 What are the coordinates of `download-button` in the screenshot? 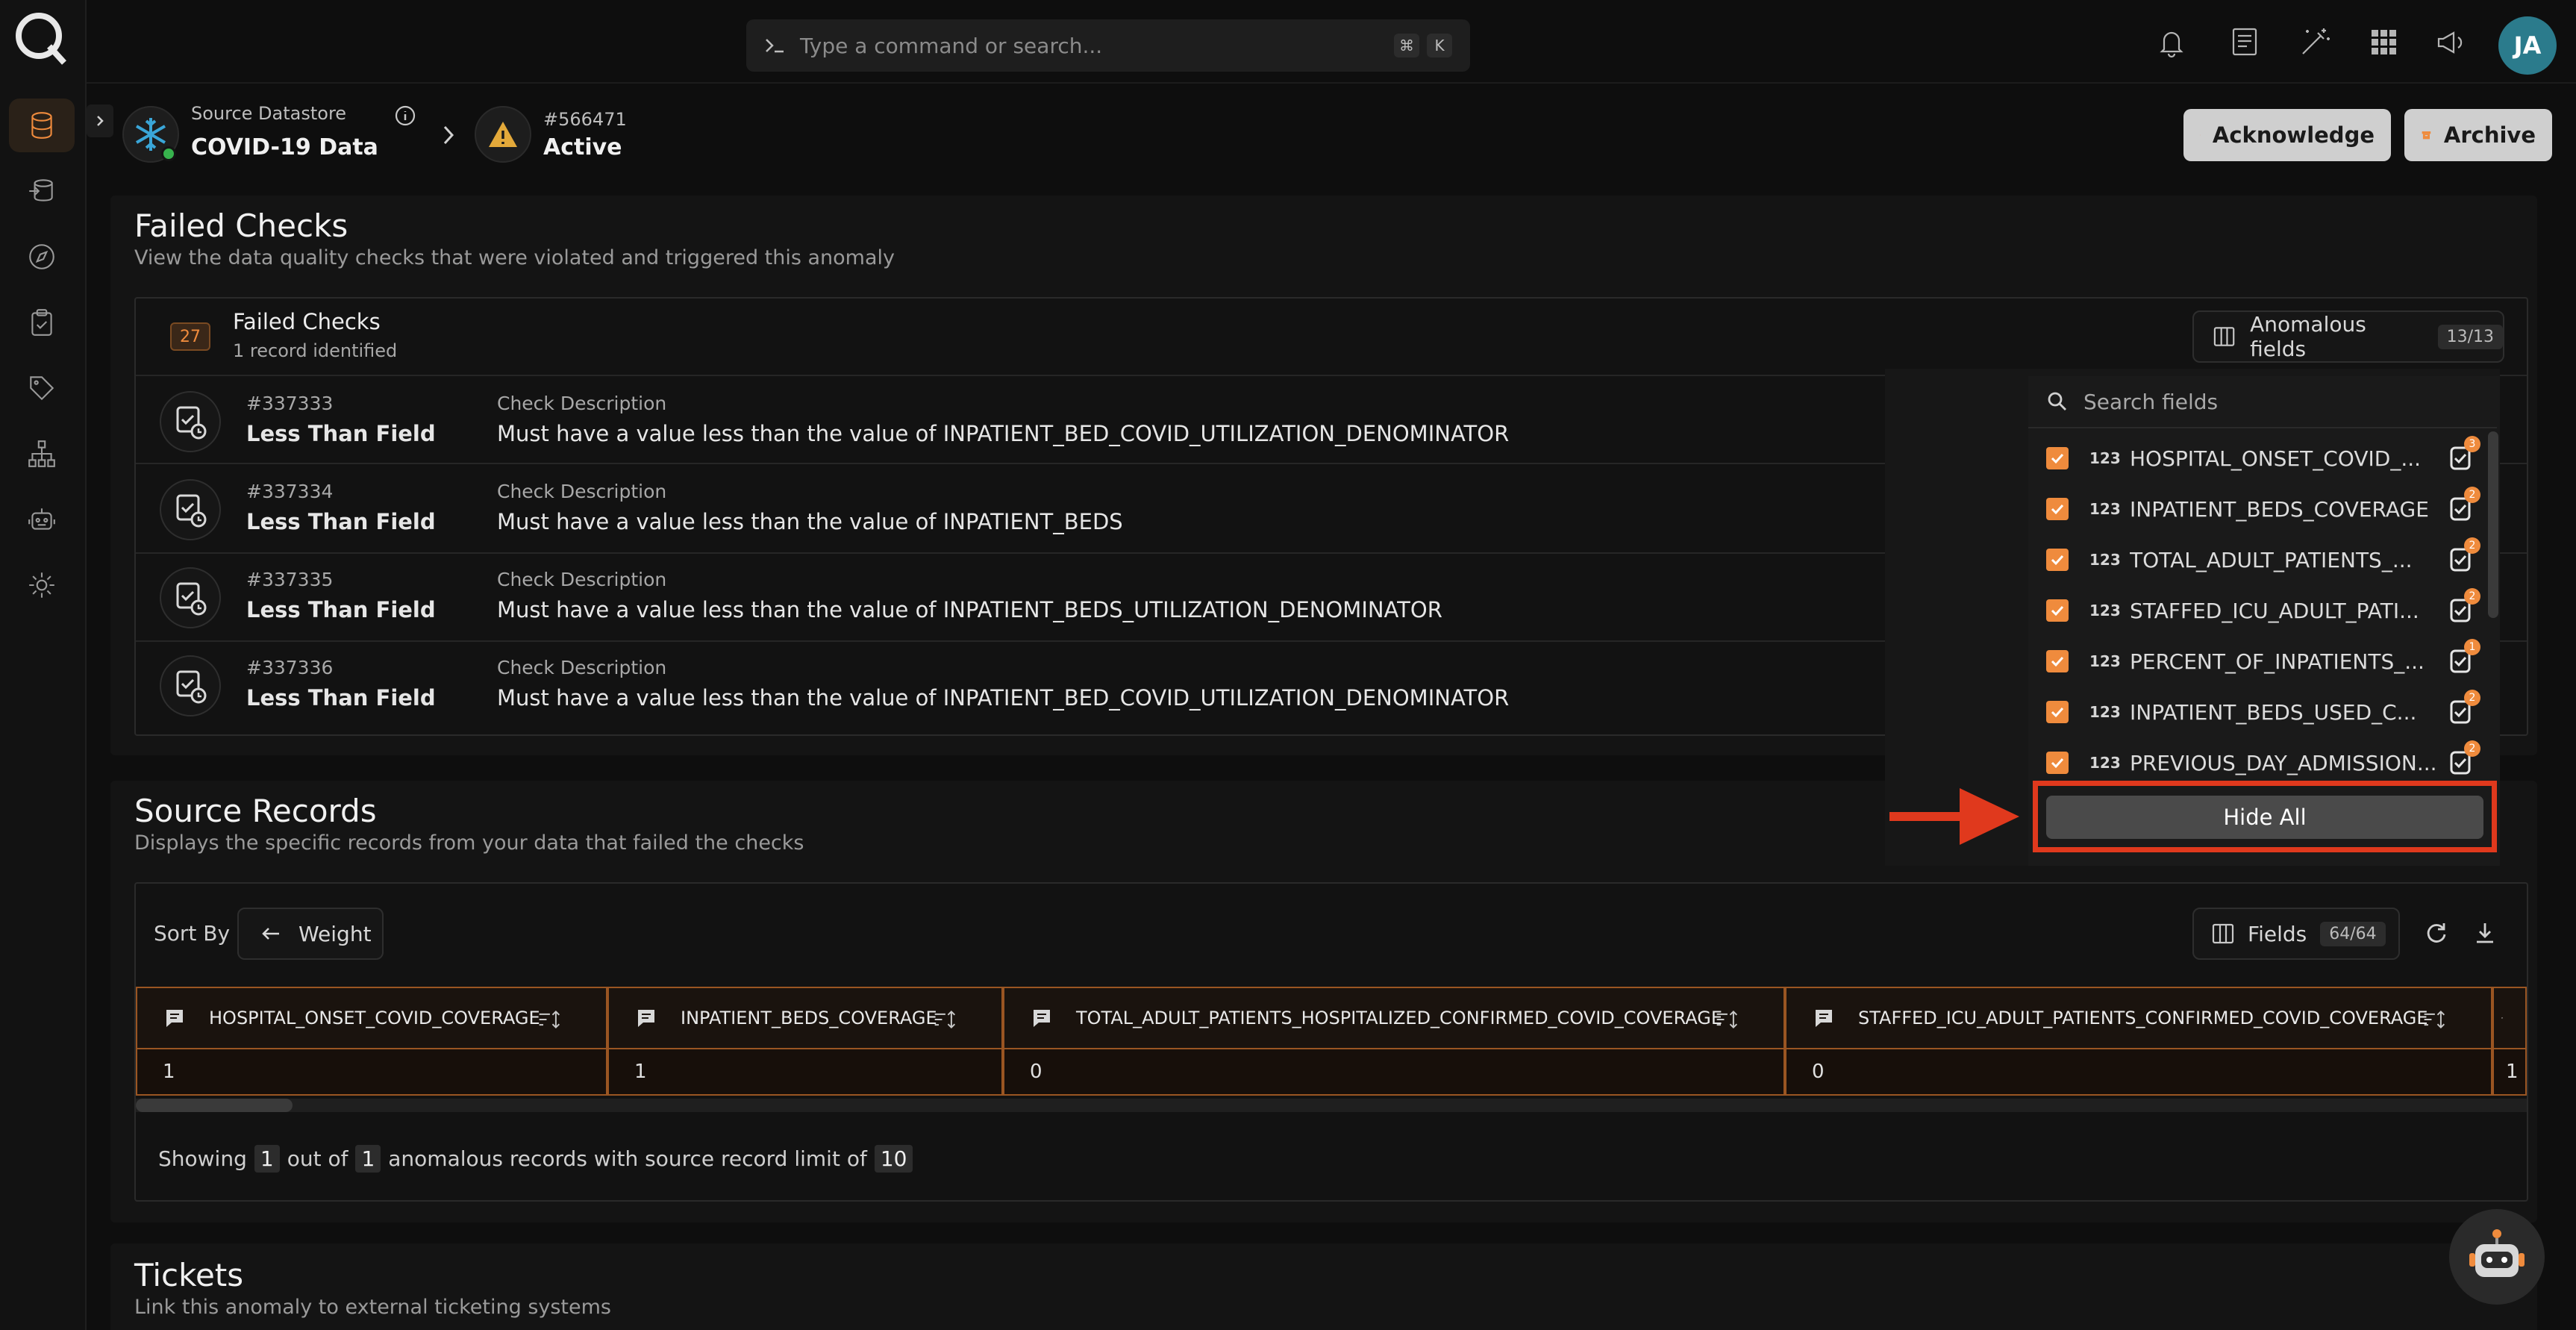 It's located at (2485, 934).